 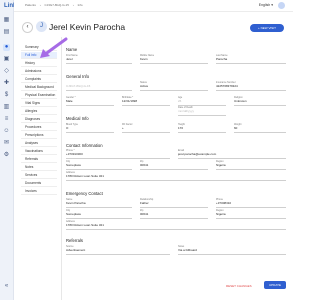 I want to click on insurance-field: 4225768379324, so click(x=251, y=87).